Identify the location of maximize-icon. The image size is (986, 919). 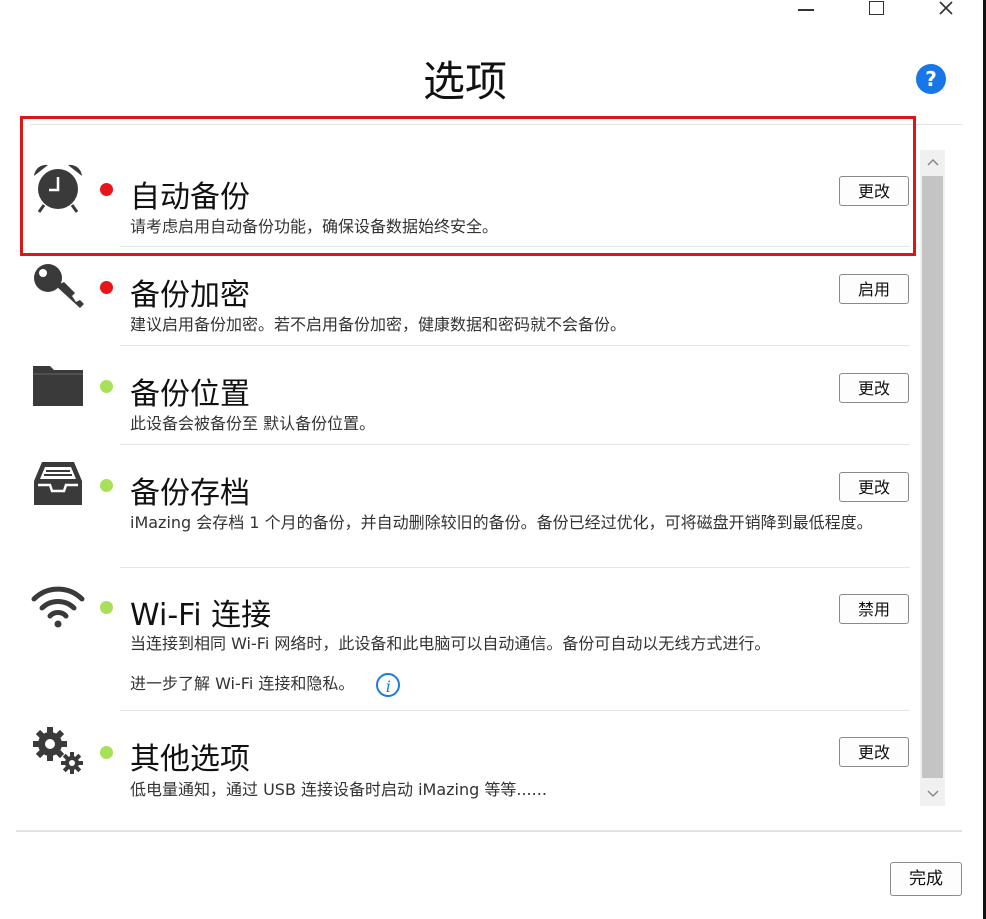
(876, 8).